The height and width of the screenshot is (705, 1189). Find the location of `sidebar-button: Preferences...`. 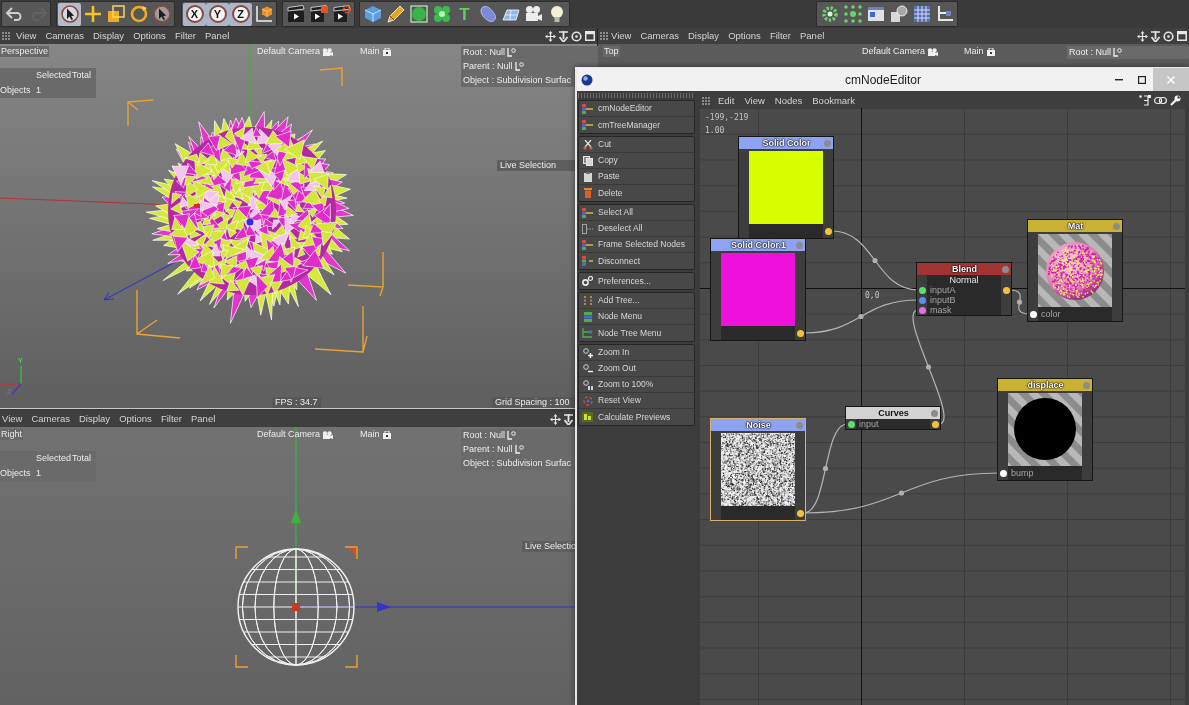

sidebar-button: Preferences... is located at coordinates (636, 281).